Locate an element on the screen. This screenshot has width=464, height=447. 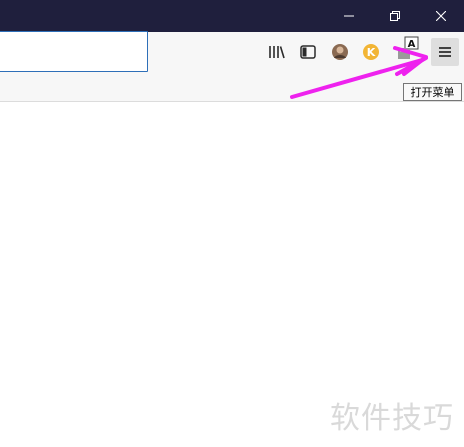
library-button is located at coordinates (277, 52).